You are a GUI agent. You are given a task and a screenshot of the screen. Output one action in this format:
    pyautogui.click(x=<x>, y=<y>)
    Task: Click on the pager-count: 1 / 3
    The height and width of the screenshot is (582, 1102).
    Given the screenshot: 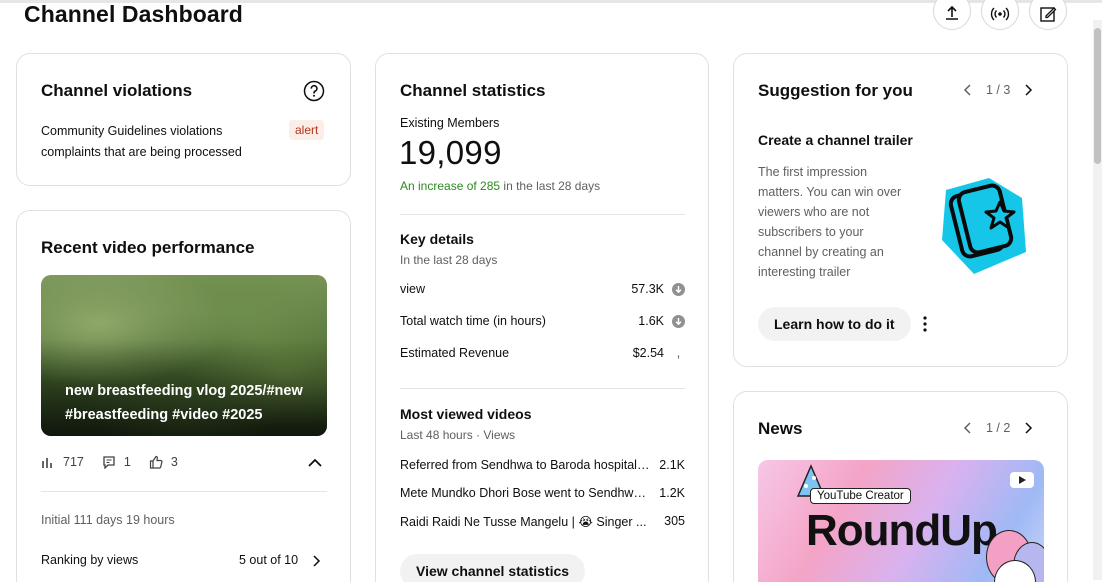 What is the action you would take?
    pyautogui.click(x=998, y=90)
    